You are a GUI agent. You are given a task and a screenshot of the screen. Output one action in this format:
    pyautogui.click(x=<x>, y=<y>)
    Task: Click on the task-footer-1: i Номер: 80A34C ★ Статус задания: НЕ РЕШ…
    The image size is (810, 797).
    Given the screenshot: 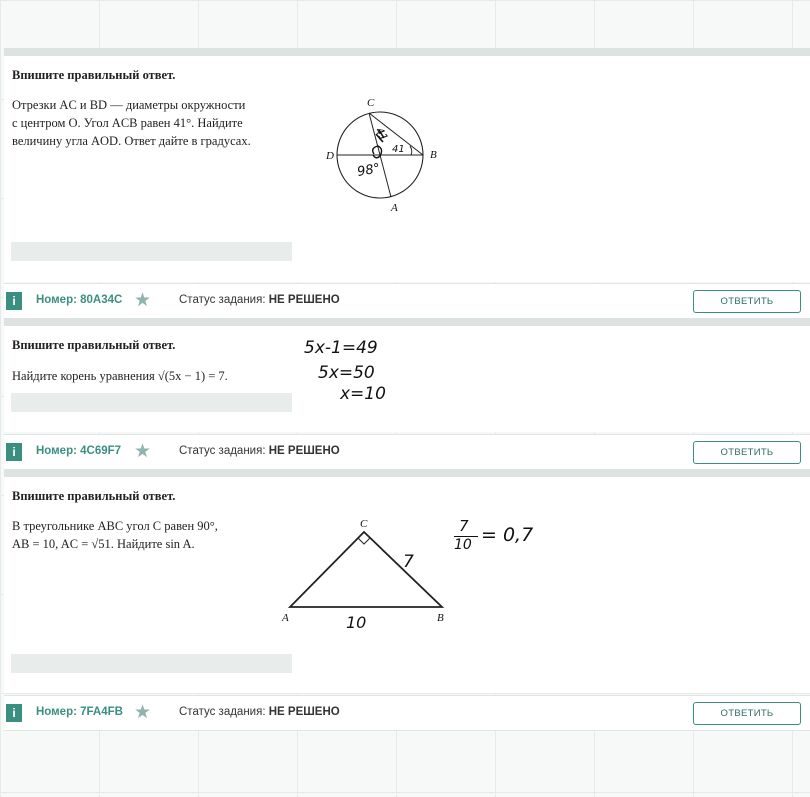 What is the action you would take?
    pyautogui.click(x=407, y=301)
    